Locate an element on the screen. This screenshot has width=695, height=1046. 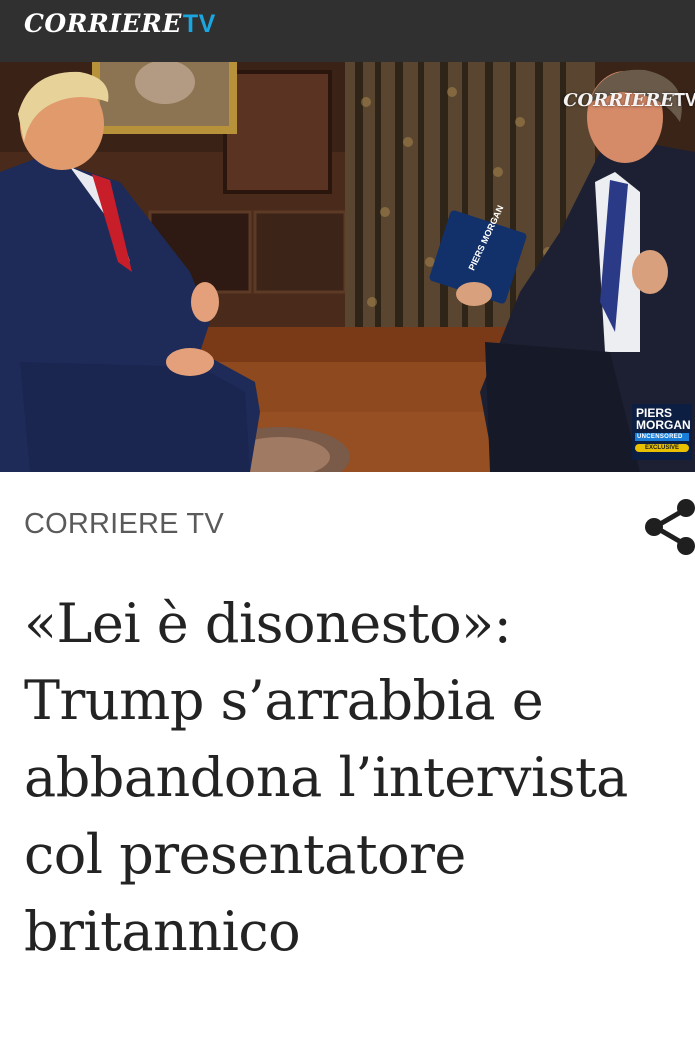
logo-main-text: CORRIERE is located at coordinates (103, 23).